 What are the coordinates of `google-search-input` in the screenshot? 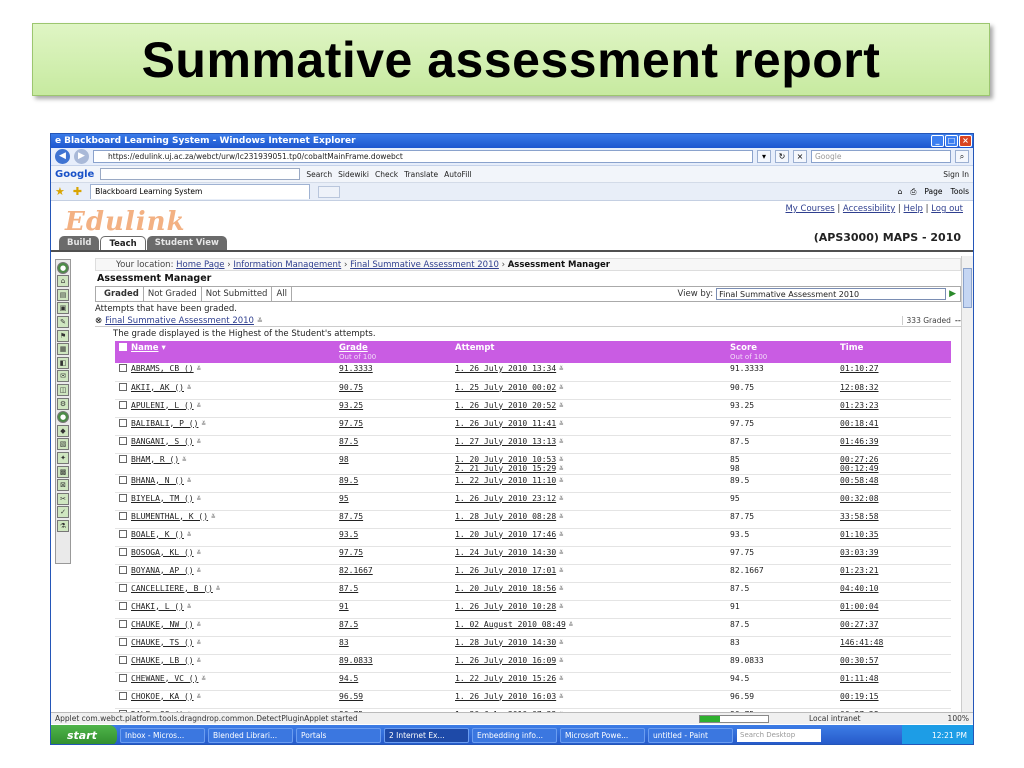 It's located at (200, 174).